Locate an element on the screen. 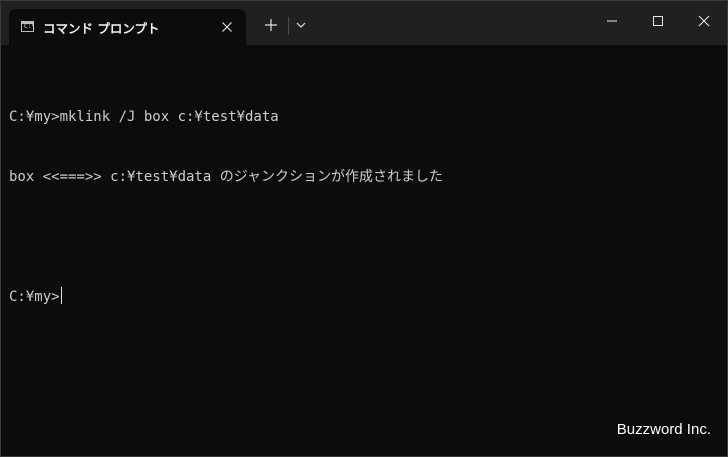 This screenshot has height=457, width=728. close-icon is located at coordinates (227, 27).